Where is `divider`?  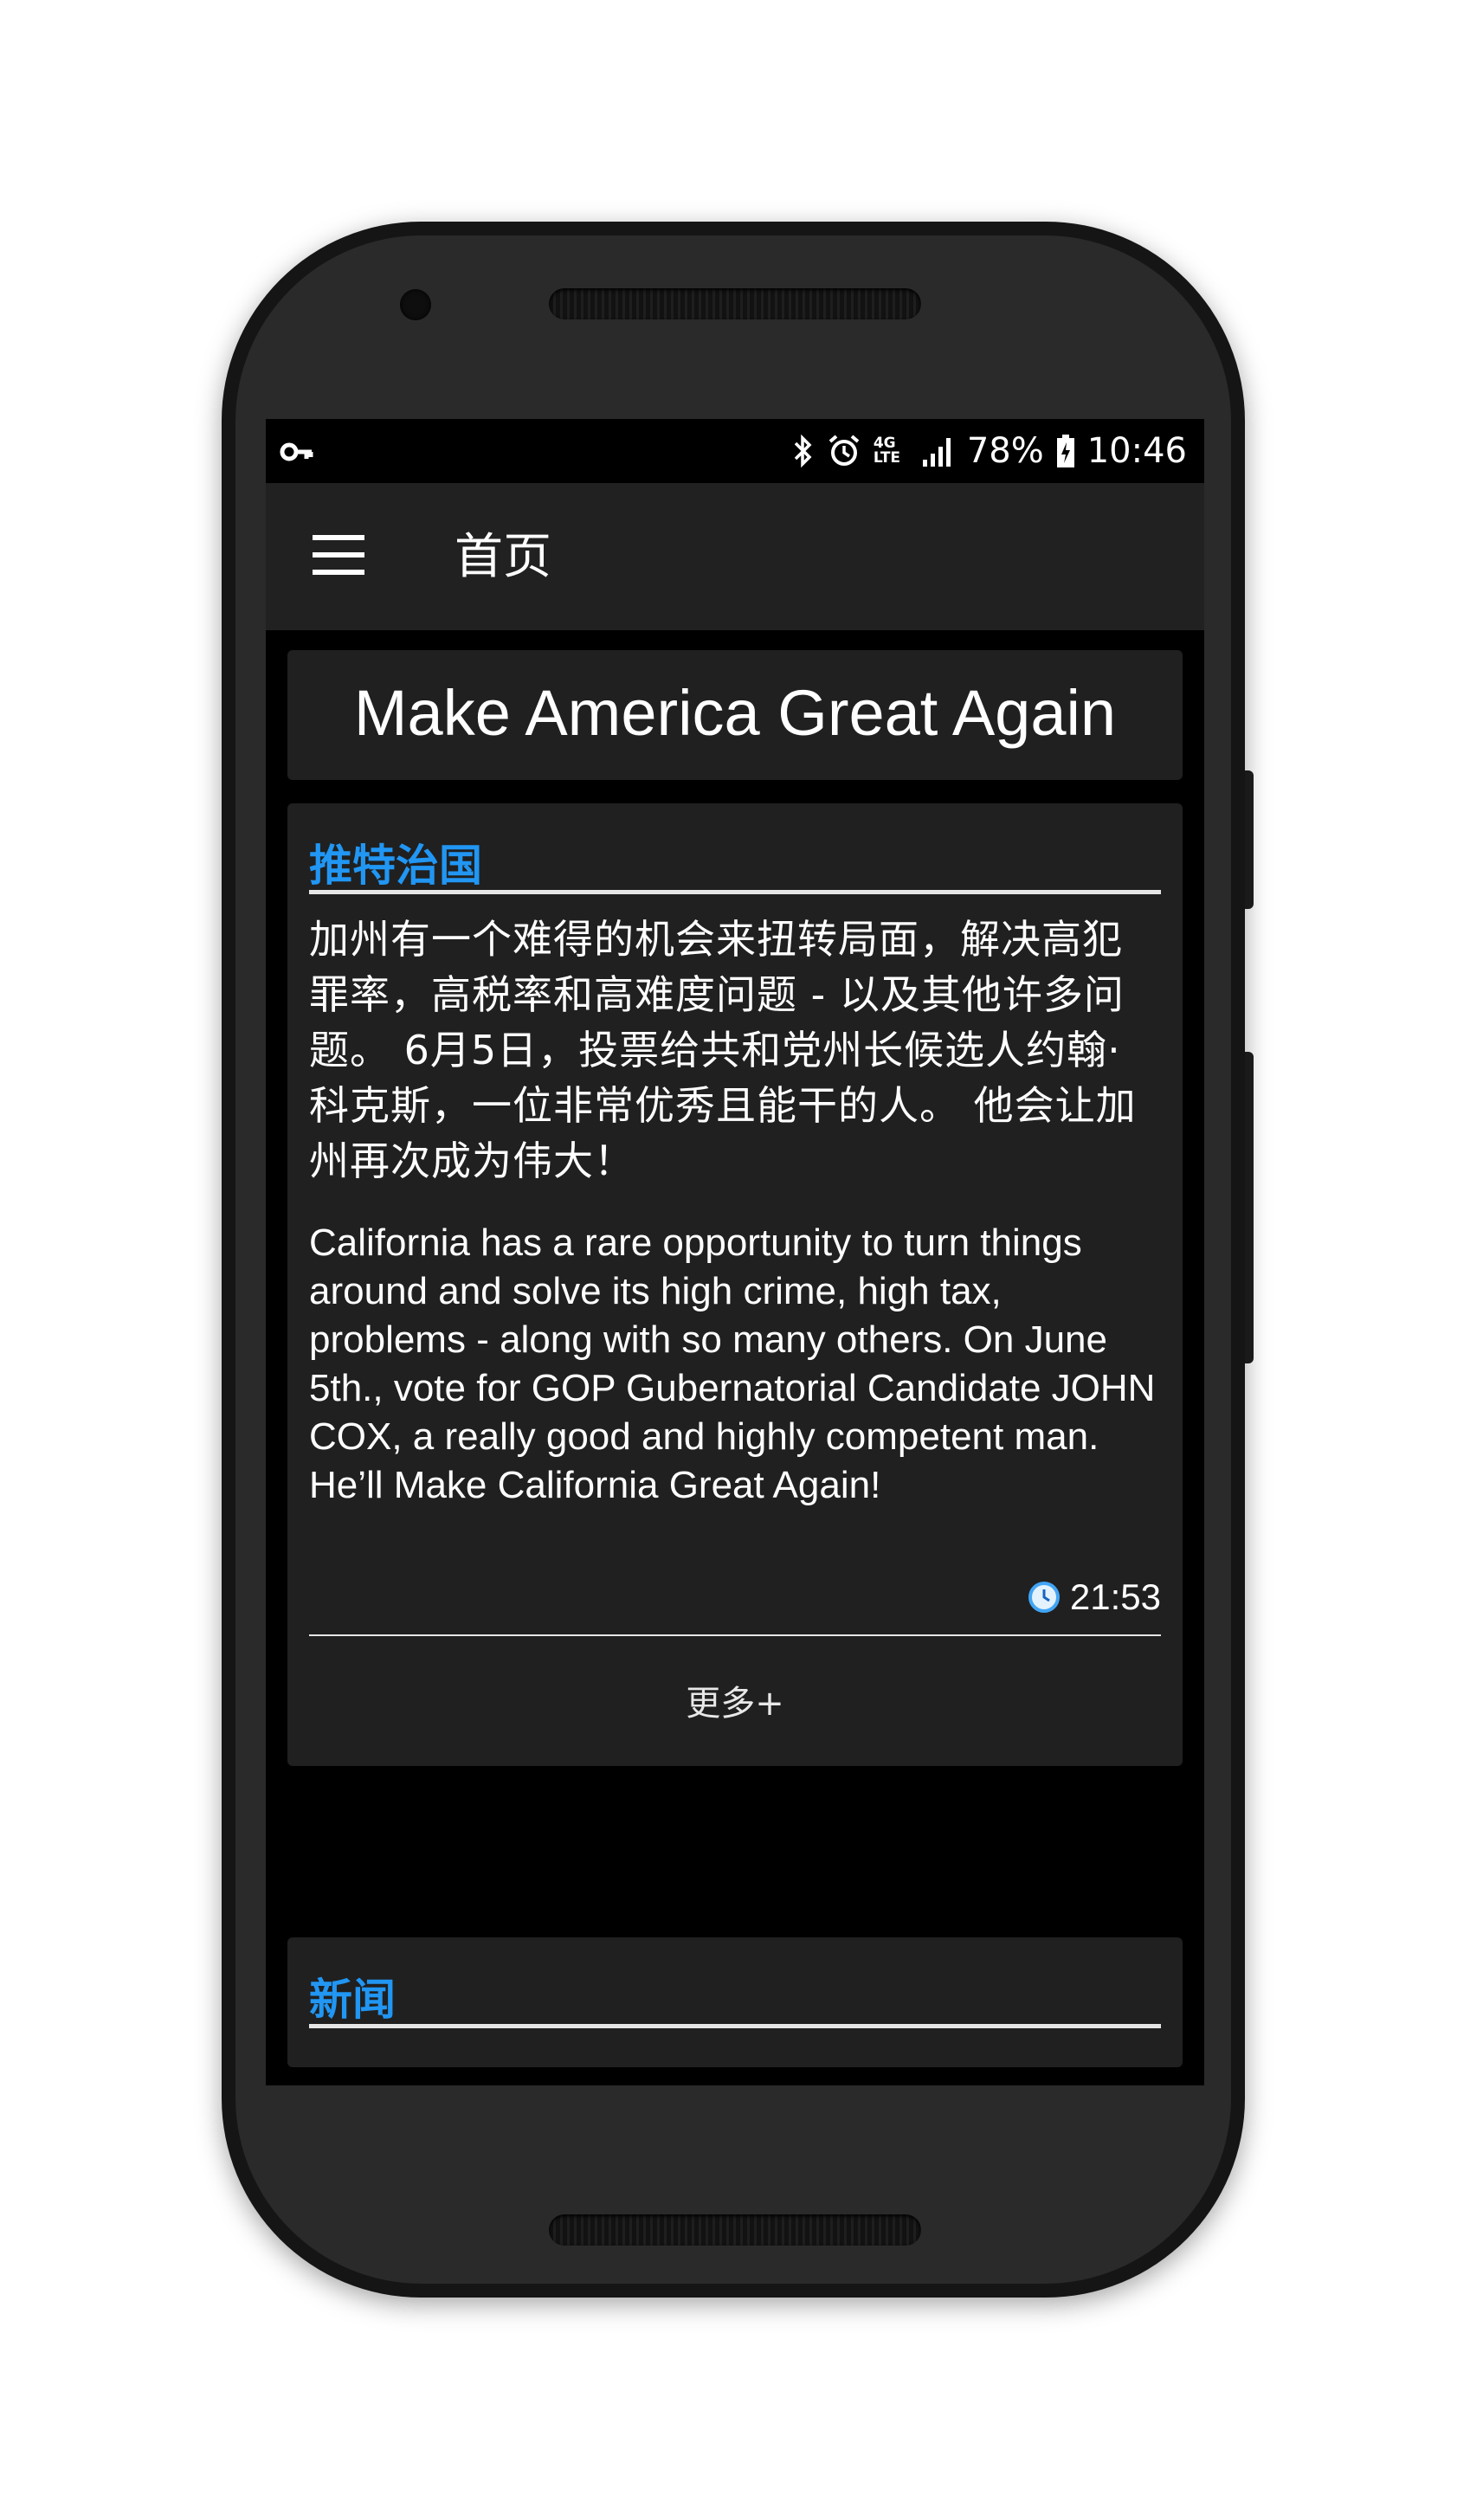
divider is located at coordinates (735, 1635).